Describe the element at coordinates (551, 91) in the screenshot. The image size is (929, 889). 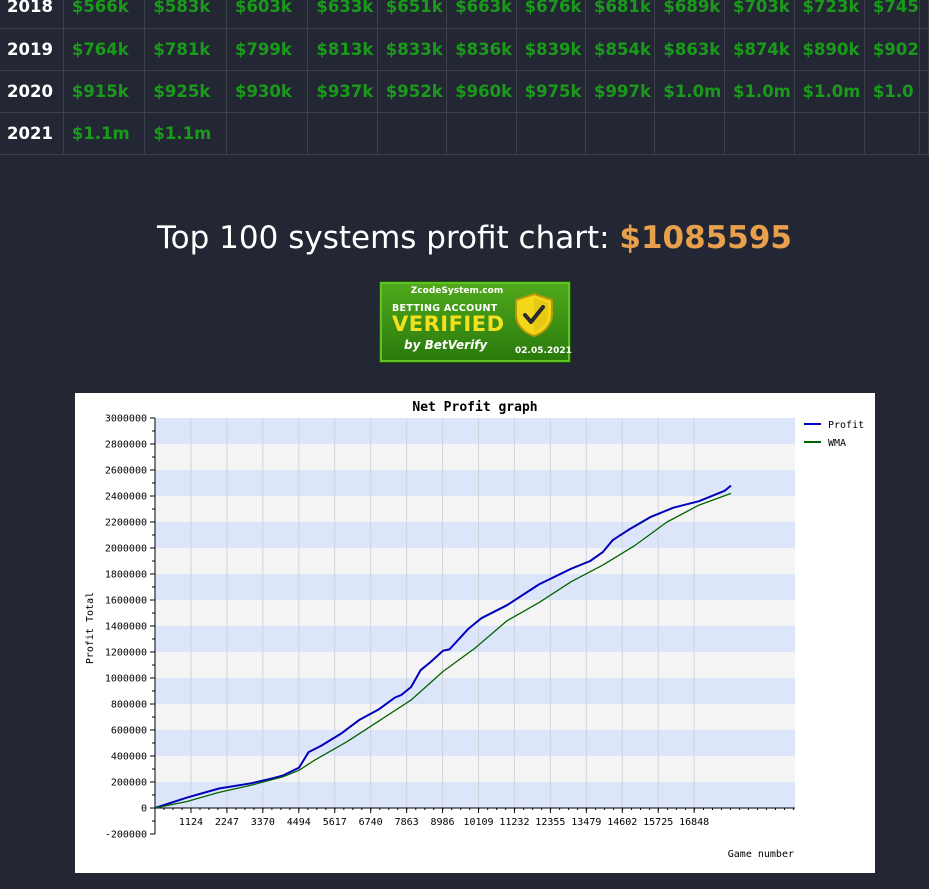
I see `profit-cell: $975k` at that location.